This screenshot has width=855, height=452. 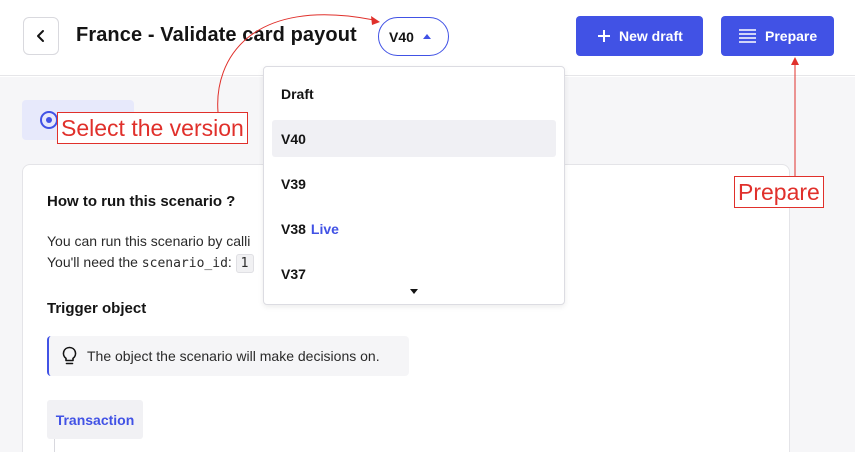 I want to click on prepare-arrowhead, so click(x=795, y=61).